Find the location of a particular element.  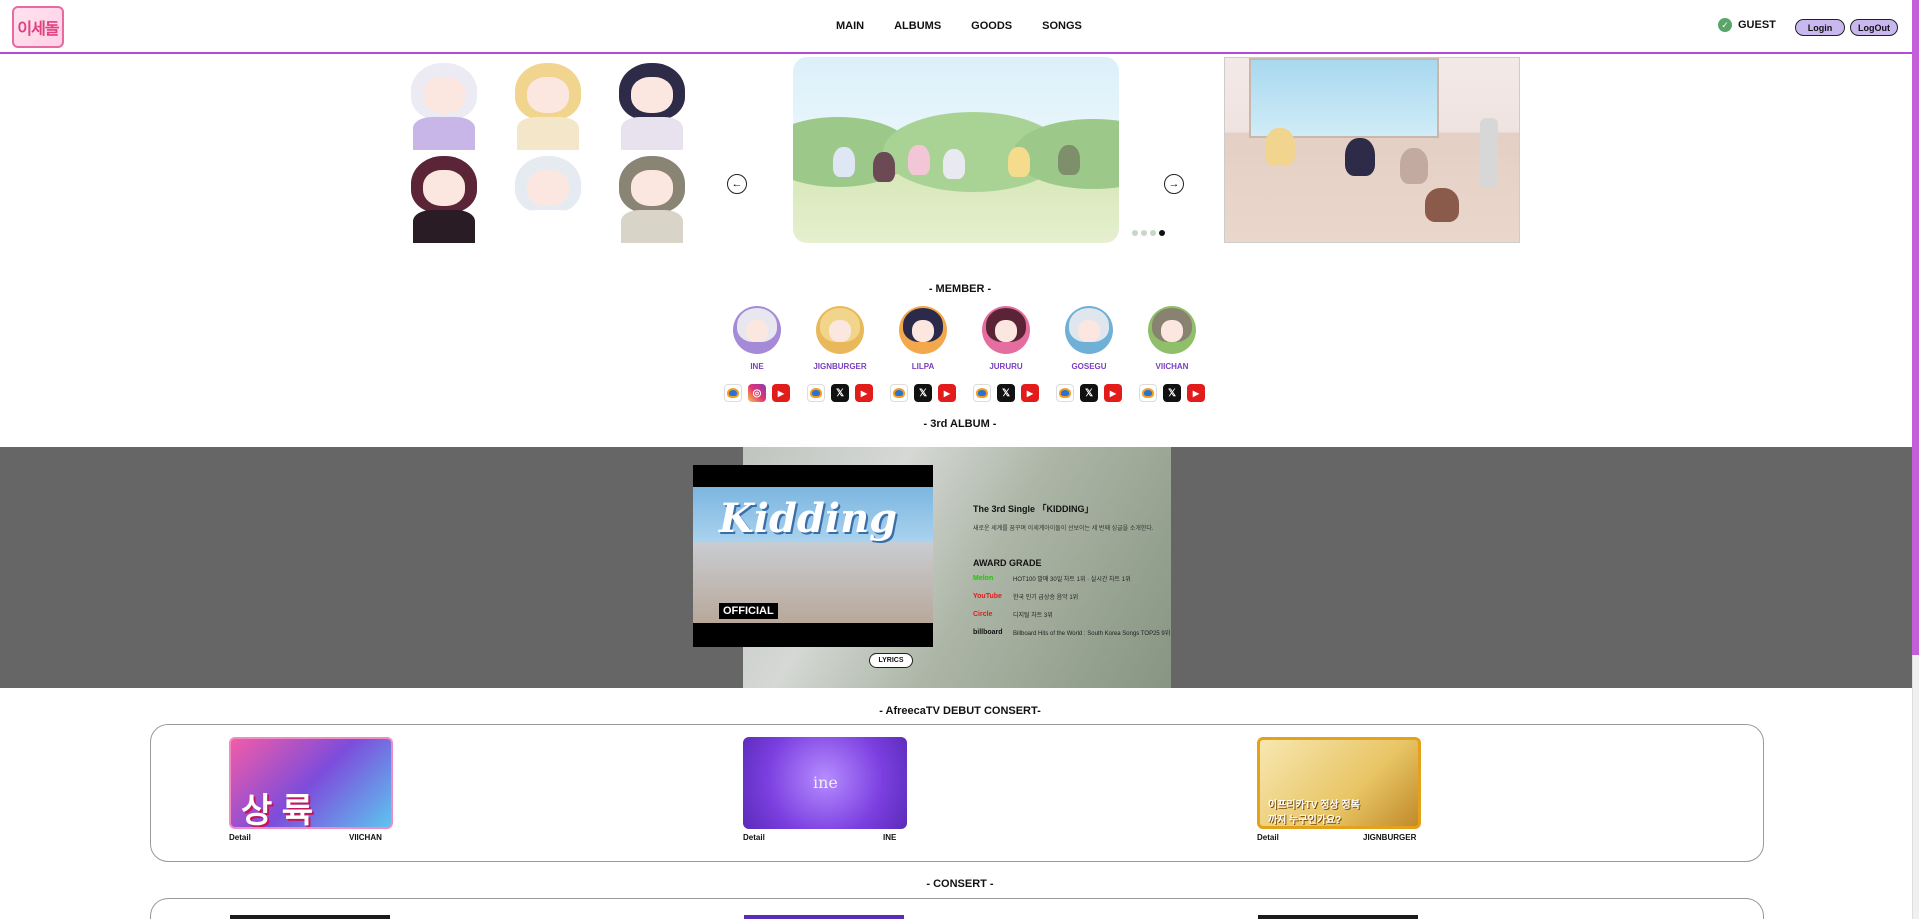

instagram-icon: ◎ is located at coordinates (757, 393).